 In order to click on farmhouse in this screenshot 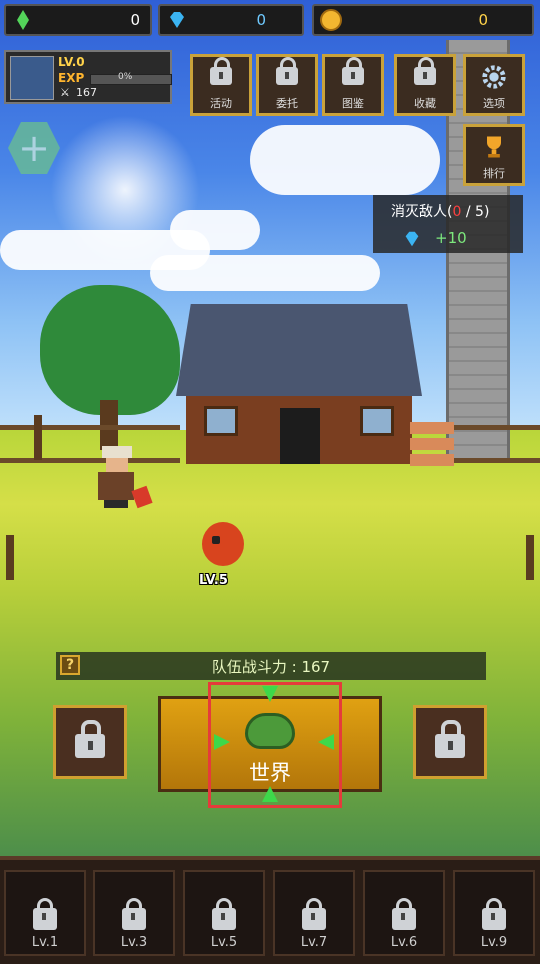, I will do `click(299, 384)`.